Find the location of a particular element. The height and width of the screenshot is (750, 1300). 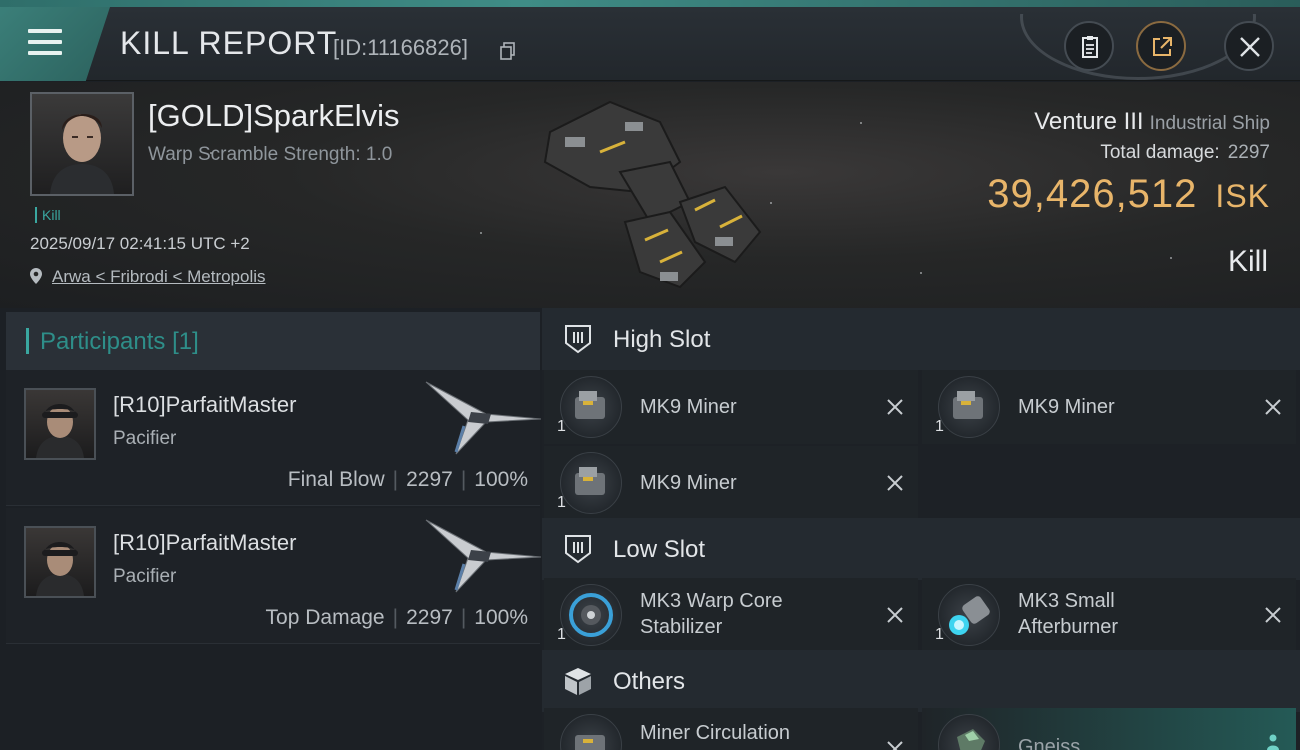

kill-location: Arwa < Fribrodi < Metropolis is located at coordinates (148, 277).